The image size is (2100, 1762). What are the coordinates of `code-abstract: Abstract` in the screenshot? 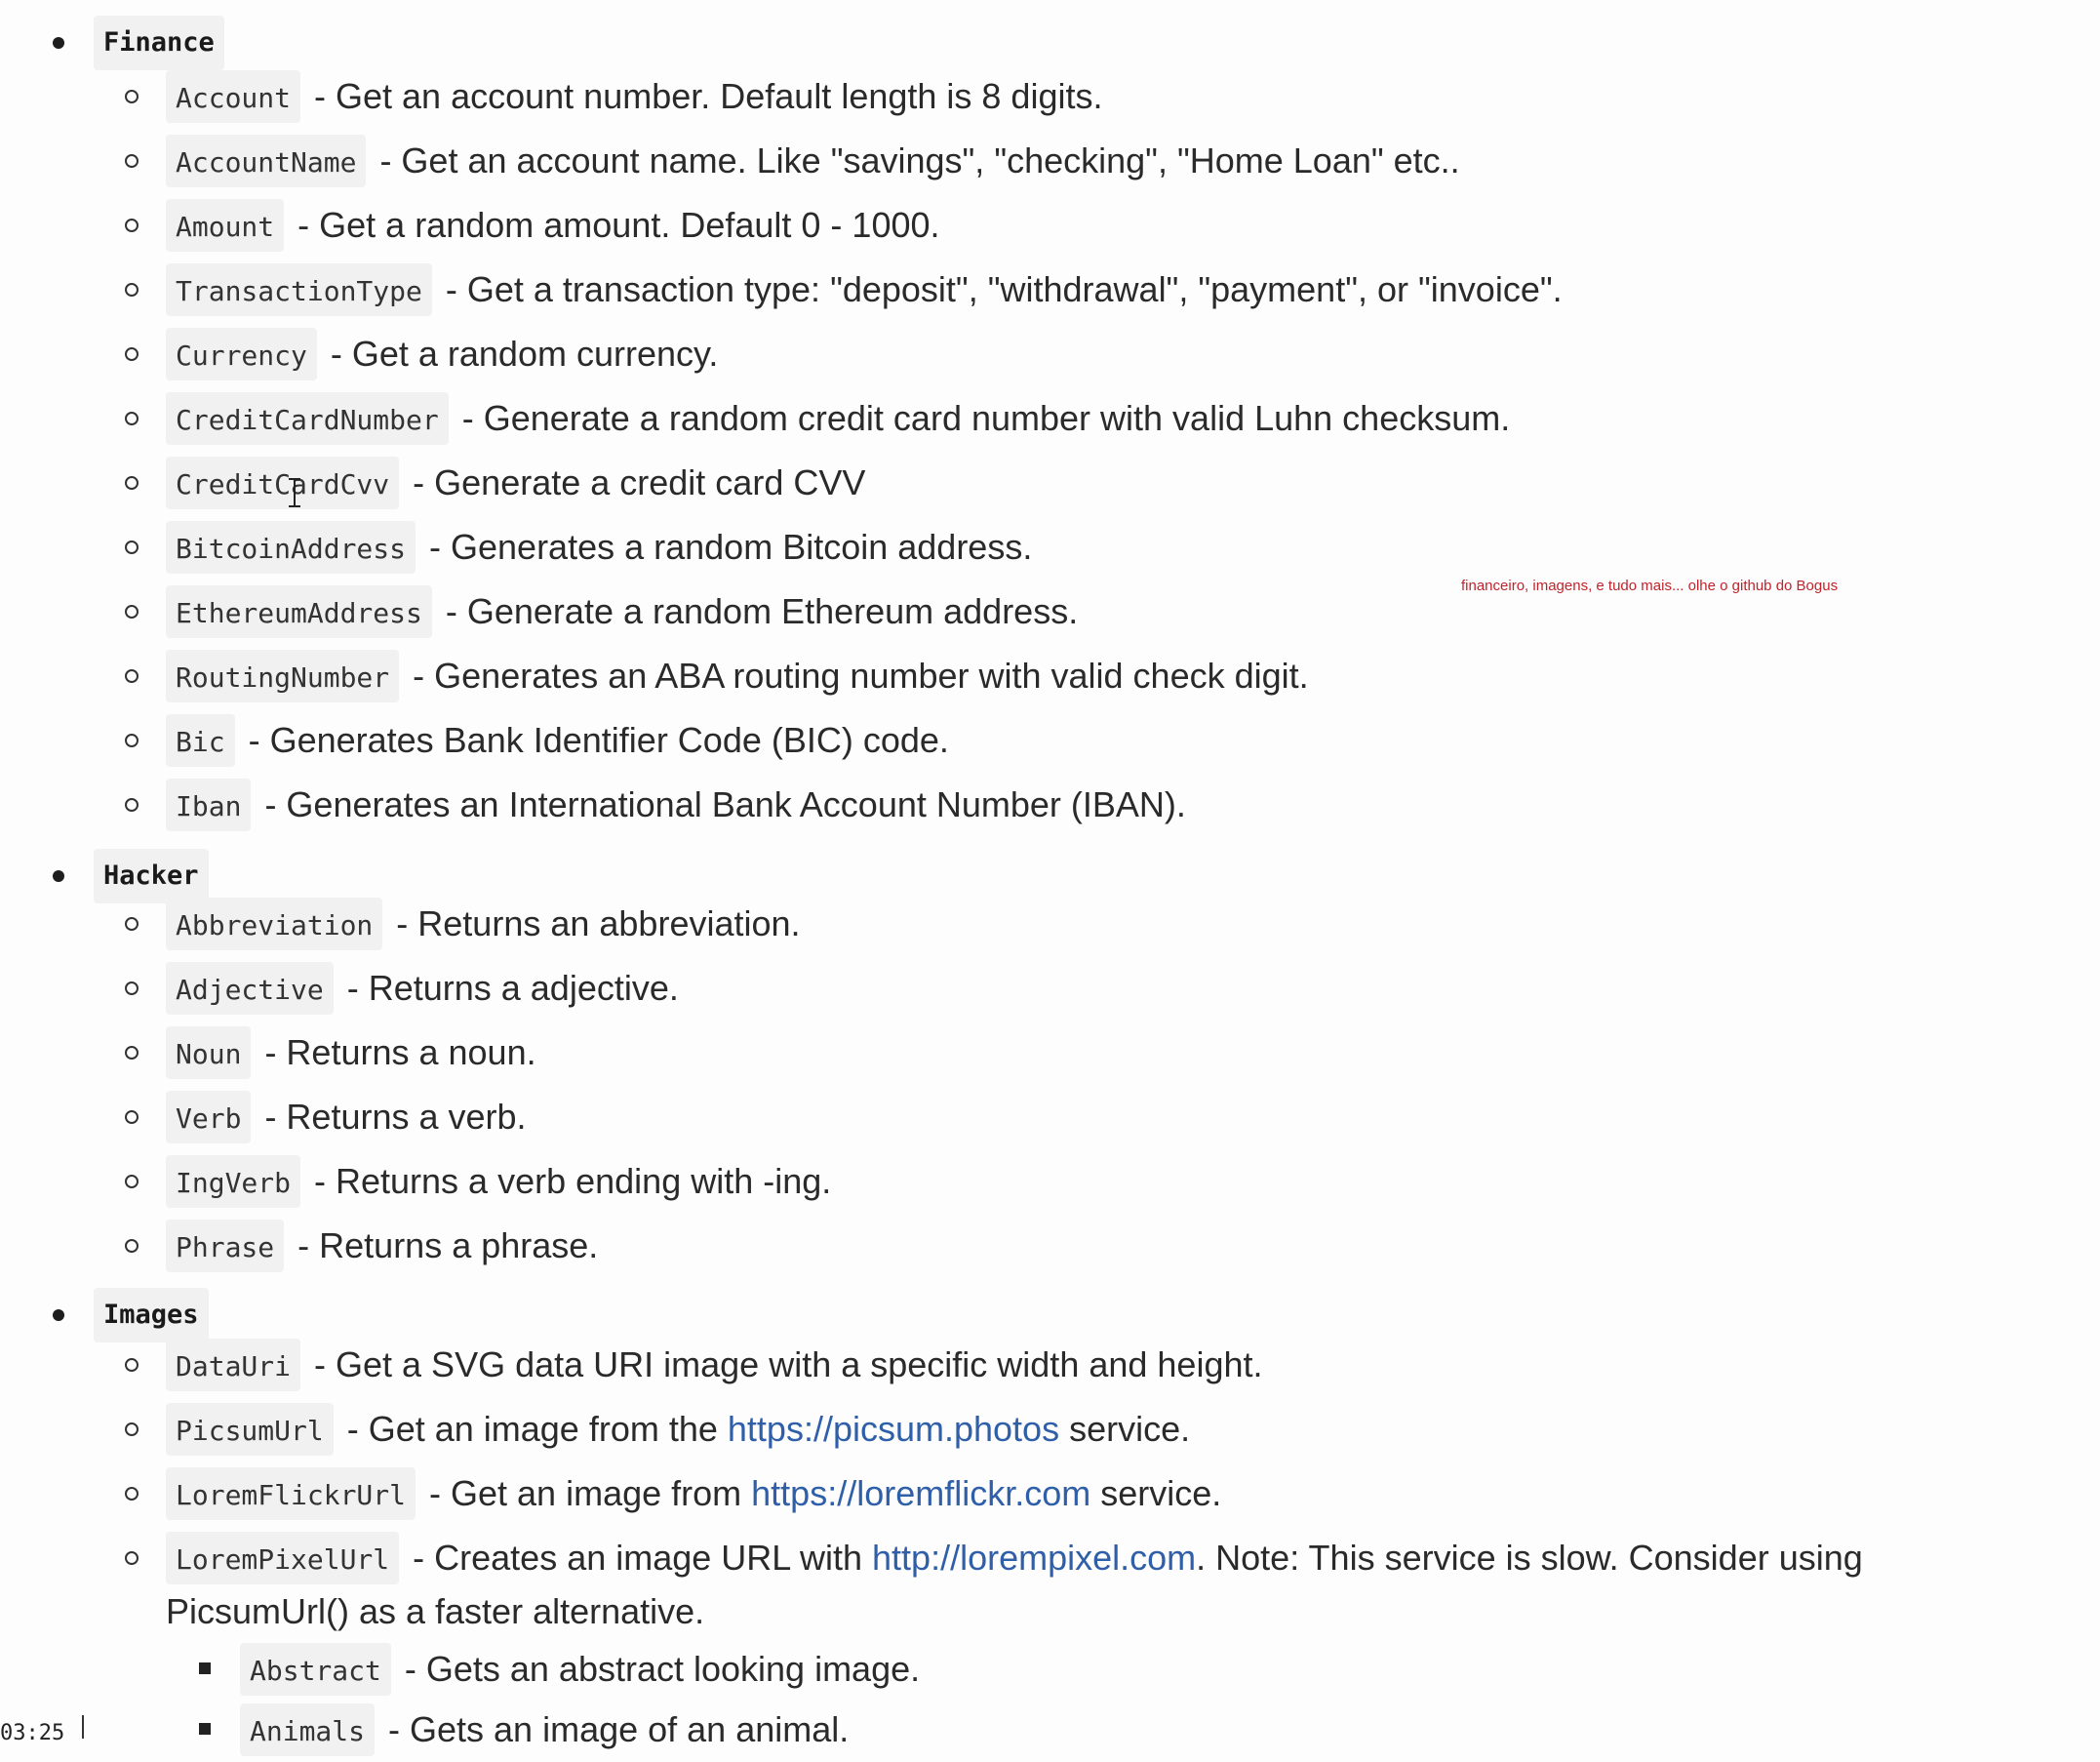 It's located at (315, 1669).